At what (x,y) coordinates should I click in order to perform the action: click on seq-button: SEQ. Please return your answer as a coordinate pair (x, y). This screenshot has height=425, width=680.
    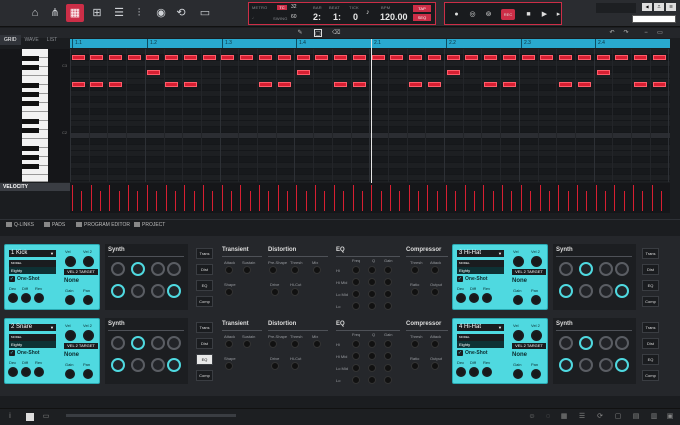
    Looking at the image, I should click on (422, 17).